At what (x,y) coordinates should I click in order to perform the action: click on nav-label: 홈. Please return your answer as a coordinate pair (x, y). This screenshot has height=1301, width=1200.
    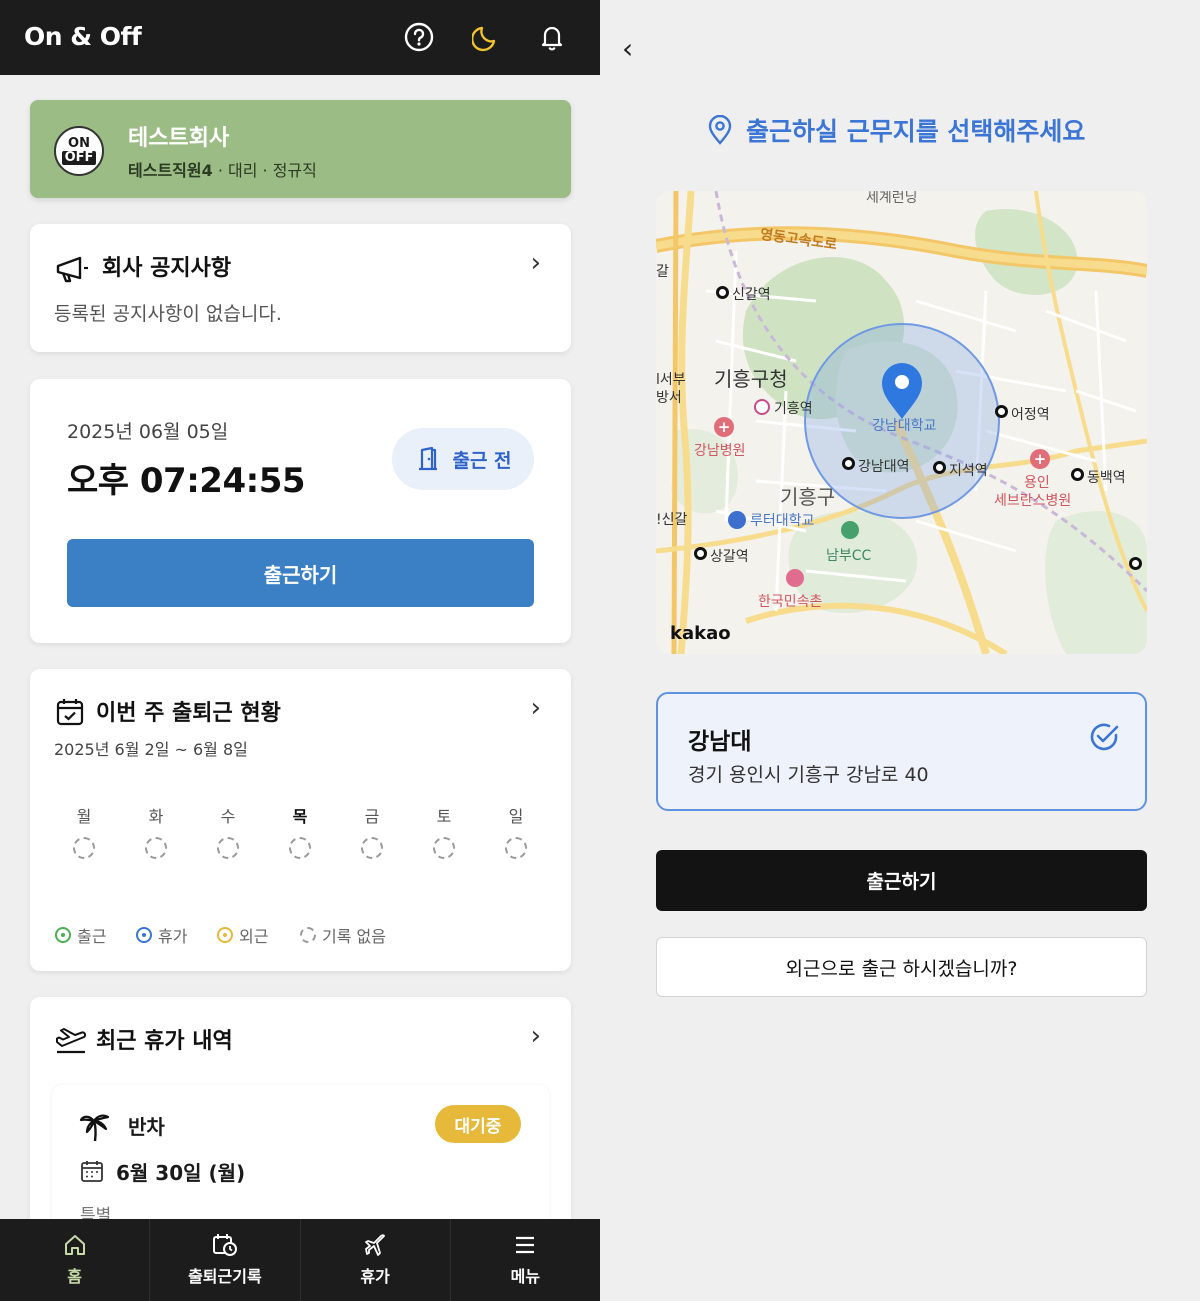
    Looking at the image, I should click on (74, 1276).